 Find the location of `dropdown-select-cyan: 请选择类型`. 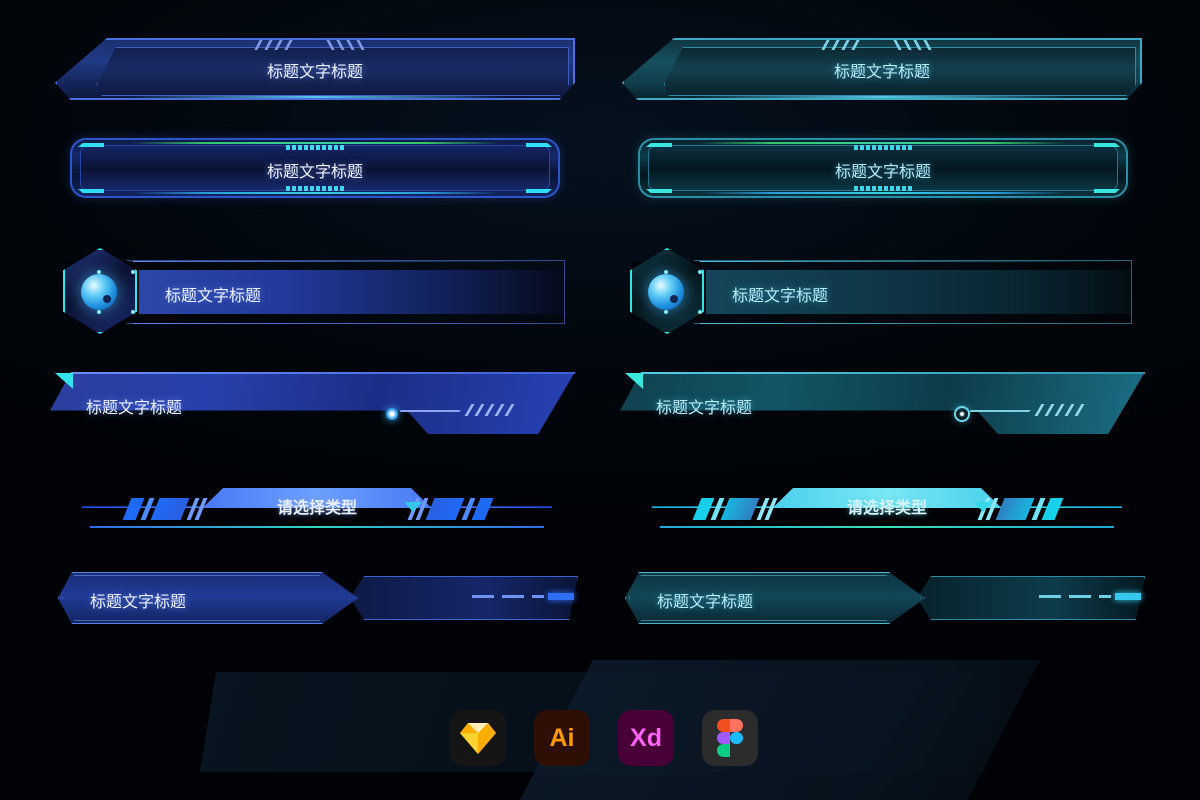

dropdown-select-cyan: 请选择类型 is located at coordinates (887, 507).